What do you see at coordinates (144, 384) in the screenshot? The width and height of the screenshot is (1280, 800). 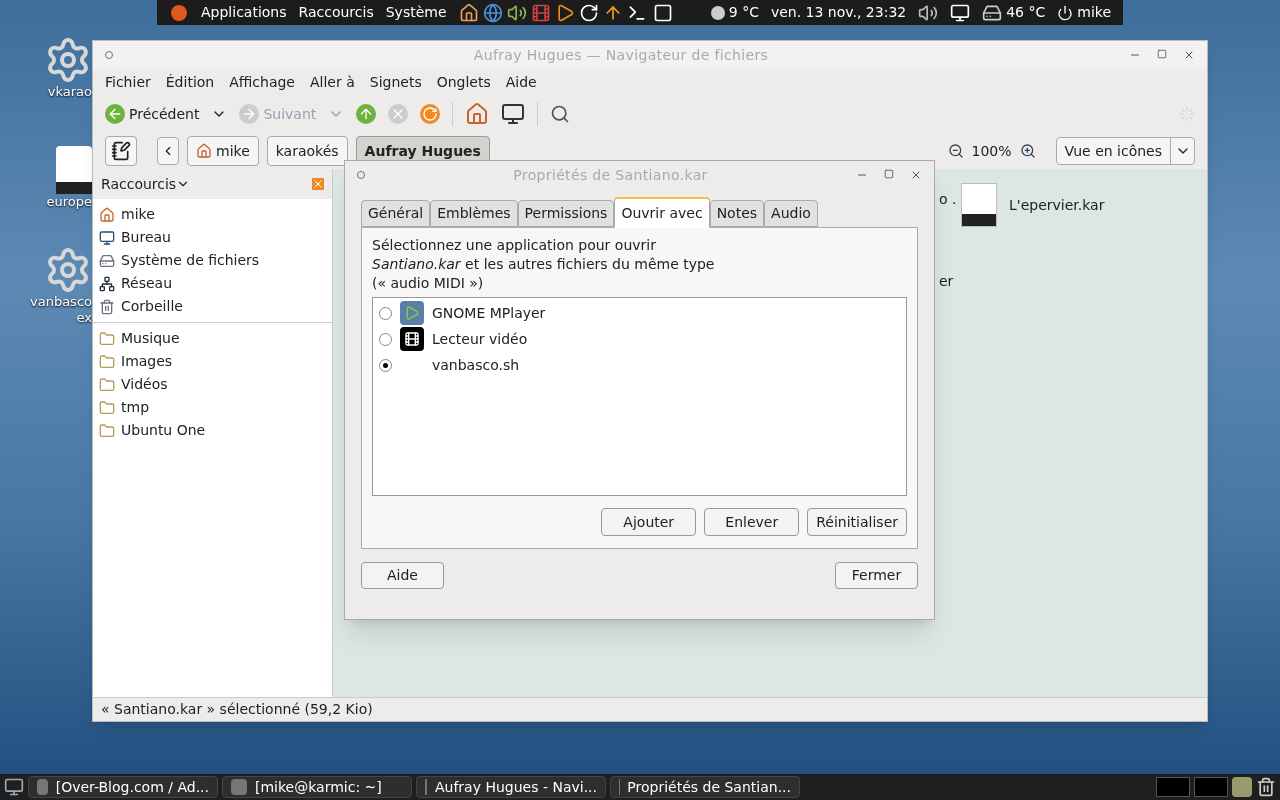 I see `sidebar-item: Vidéos` at bounding box center [144, 384].